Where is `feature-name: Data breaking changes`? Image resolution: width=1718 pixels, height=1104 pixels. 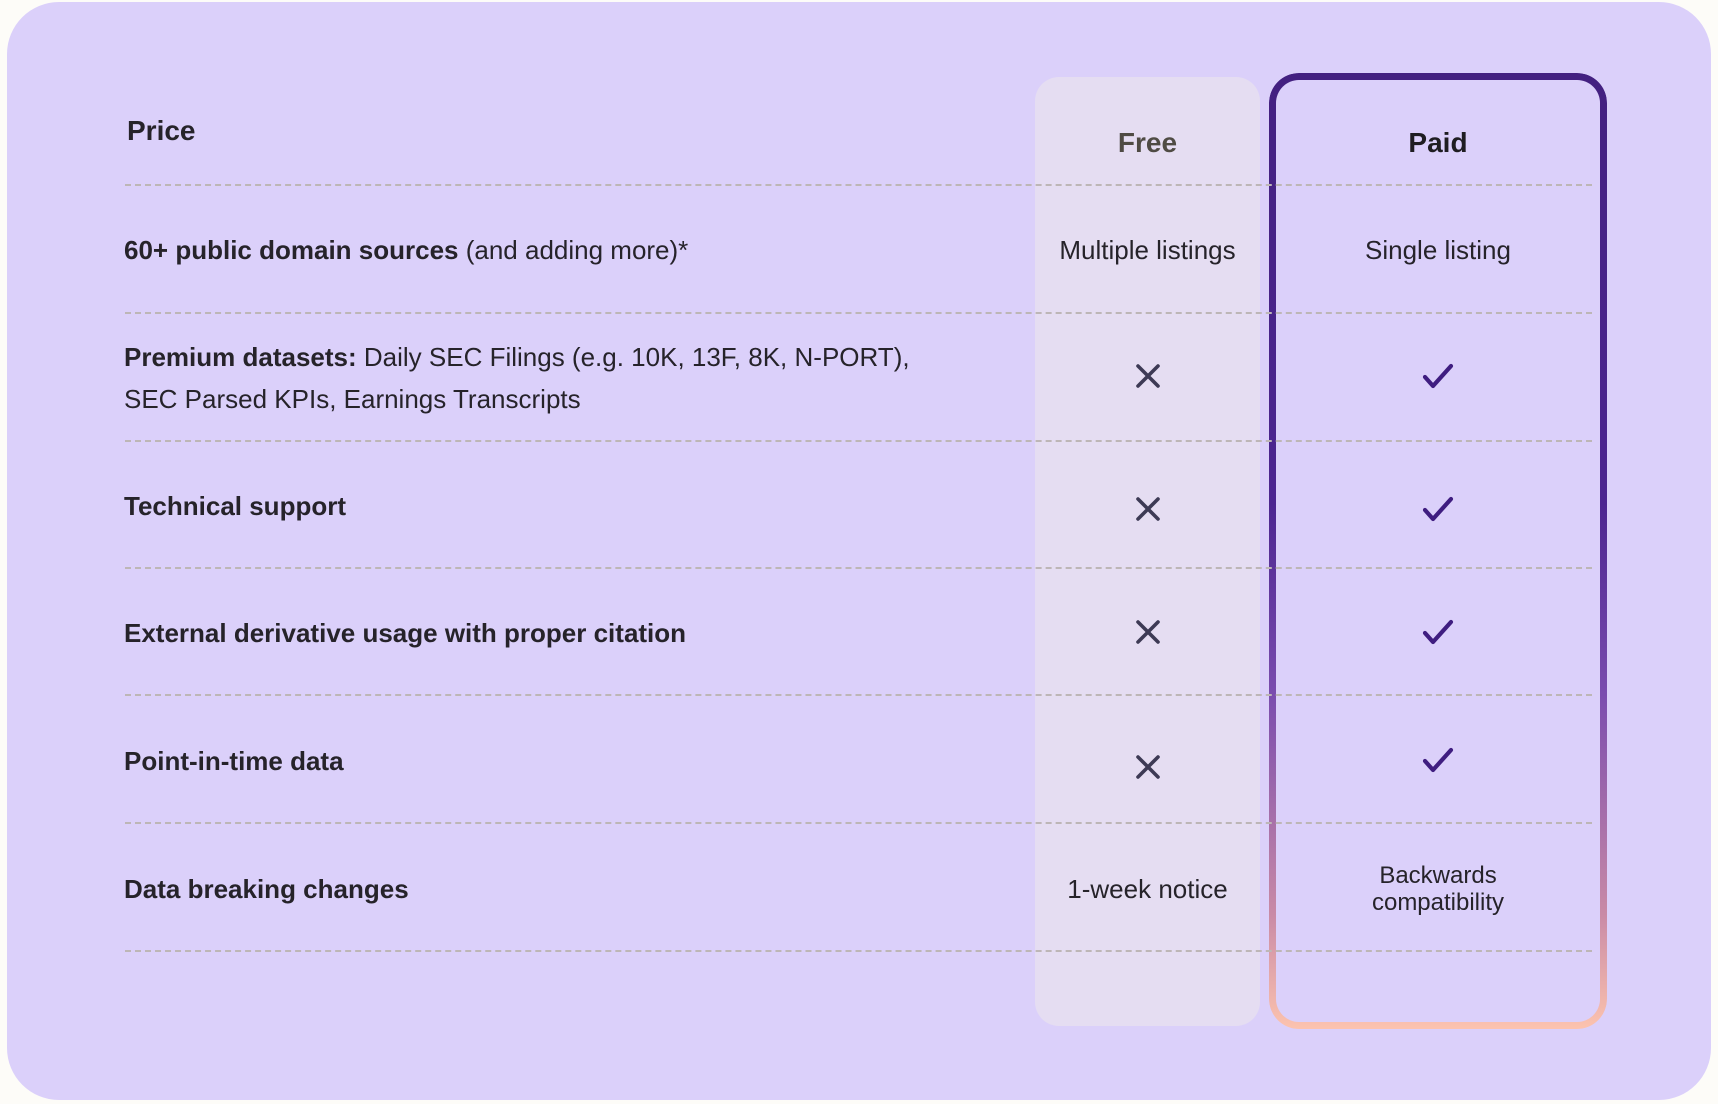 feature-name: Data breaking changes is located at coordinates (266, 889).